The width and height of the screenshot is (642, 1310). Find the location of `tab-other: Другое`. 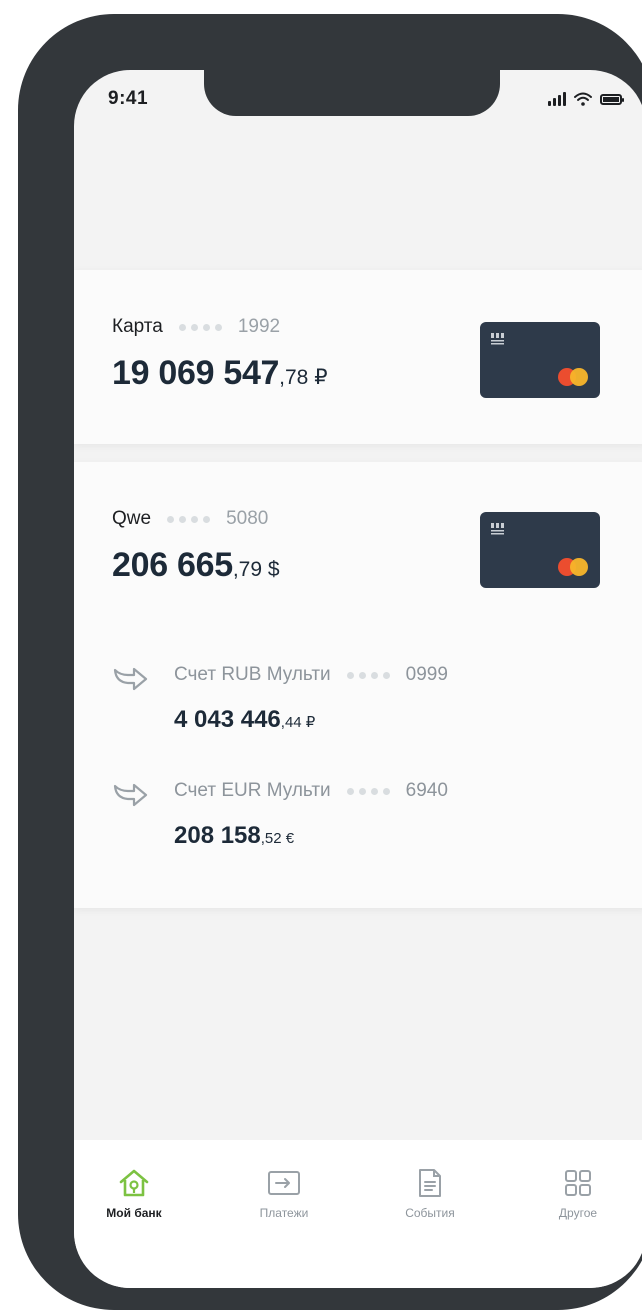

tab-other: Другое is located at coordinates (578, 1194).